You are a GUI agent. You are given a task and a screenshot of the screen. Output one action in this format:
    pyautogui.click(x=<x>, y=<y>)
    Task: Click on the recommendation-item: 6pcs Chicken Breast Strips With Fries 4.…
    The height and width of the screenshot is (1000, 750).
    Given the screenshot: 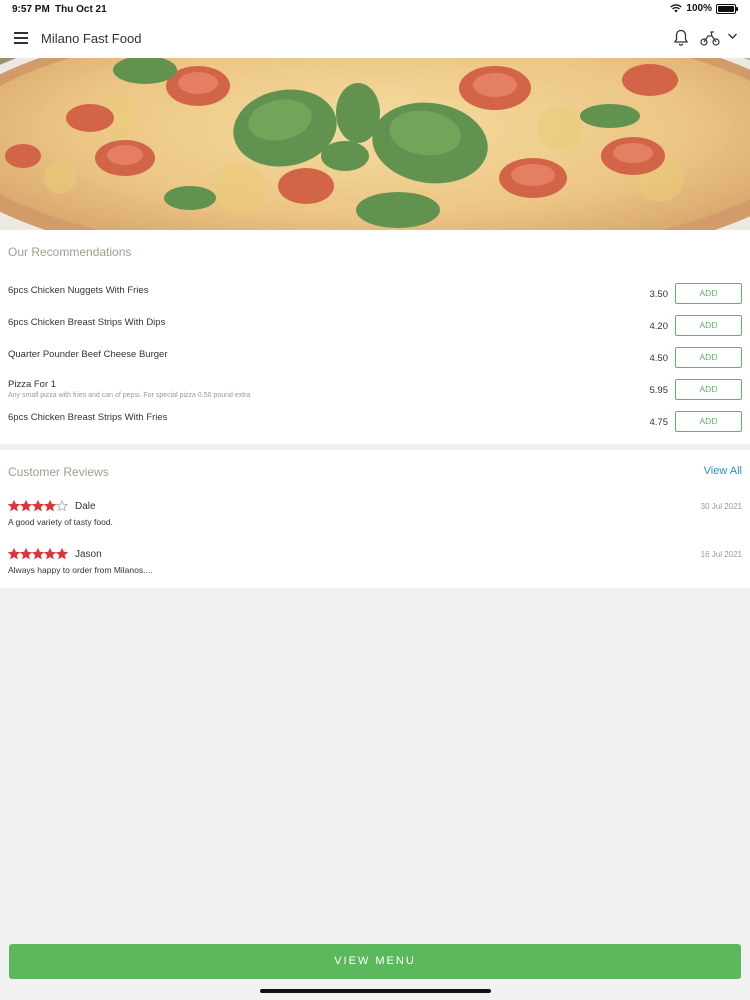 What is the action you would take?
    pyautogui.click(x=375, y=425)
    